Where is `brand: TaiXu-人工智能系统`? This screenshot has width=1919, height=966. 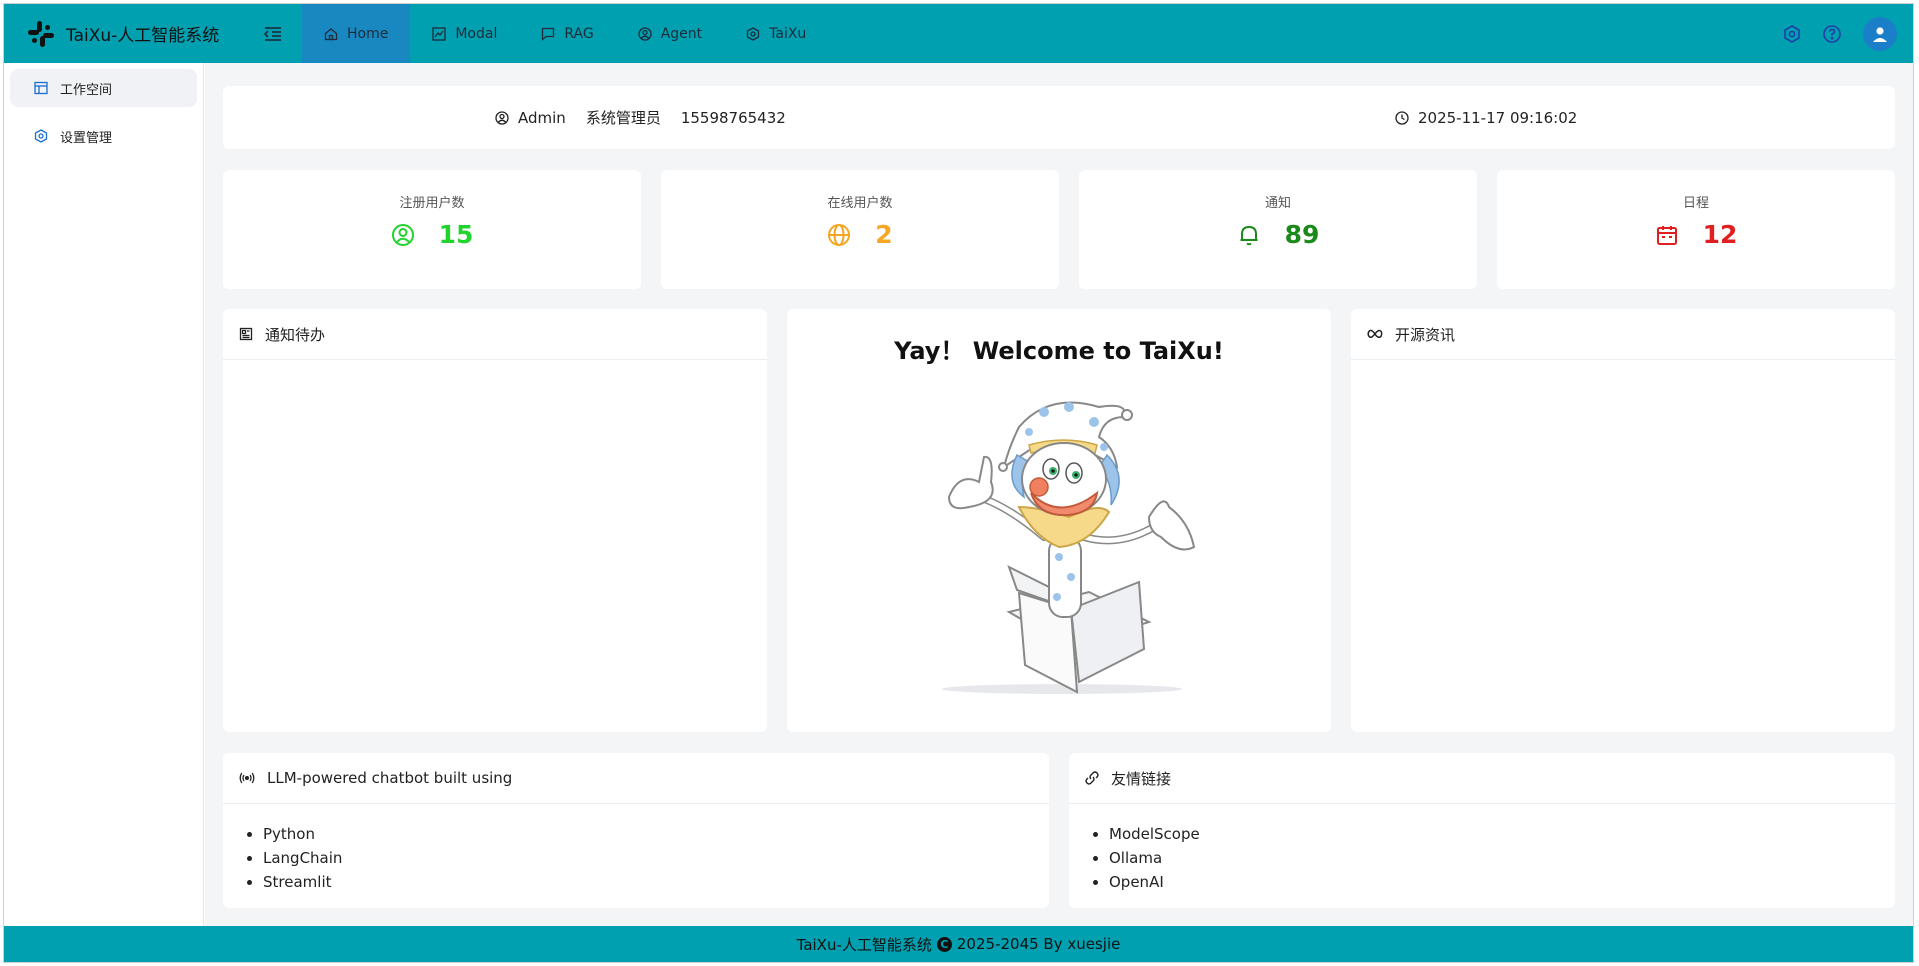 brand: TaiXu-人工智能系统 is located at coordinates (124, 34).